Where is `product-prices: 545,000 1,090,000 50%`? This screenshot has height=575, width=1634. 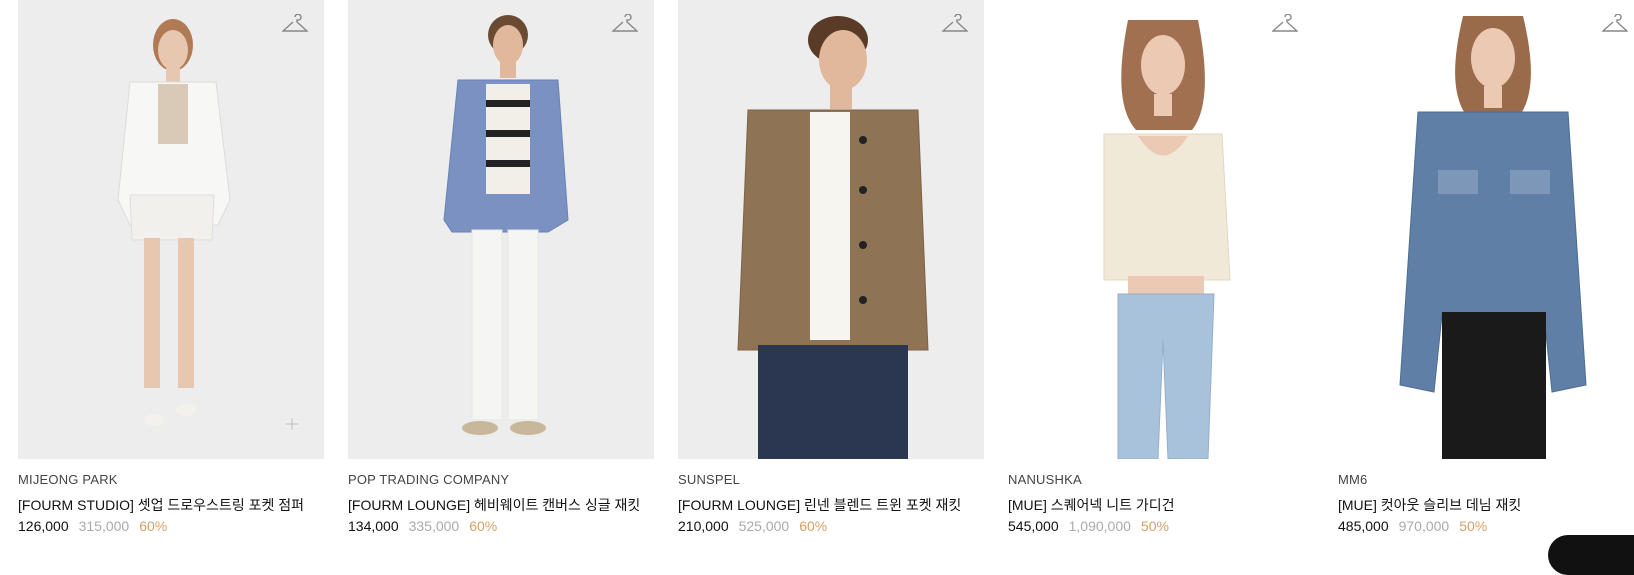 product-prices: 545,000 1,090,000 50% is located at coordinates (1088, 526).